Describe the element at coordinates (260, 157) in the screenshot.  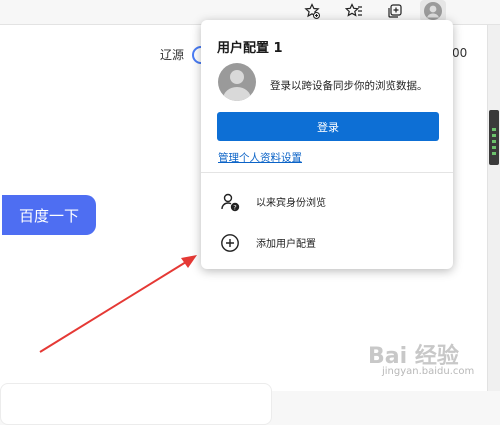
I see `manage-profile-link: 管理个人资料设置` at that location.